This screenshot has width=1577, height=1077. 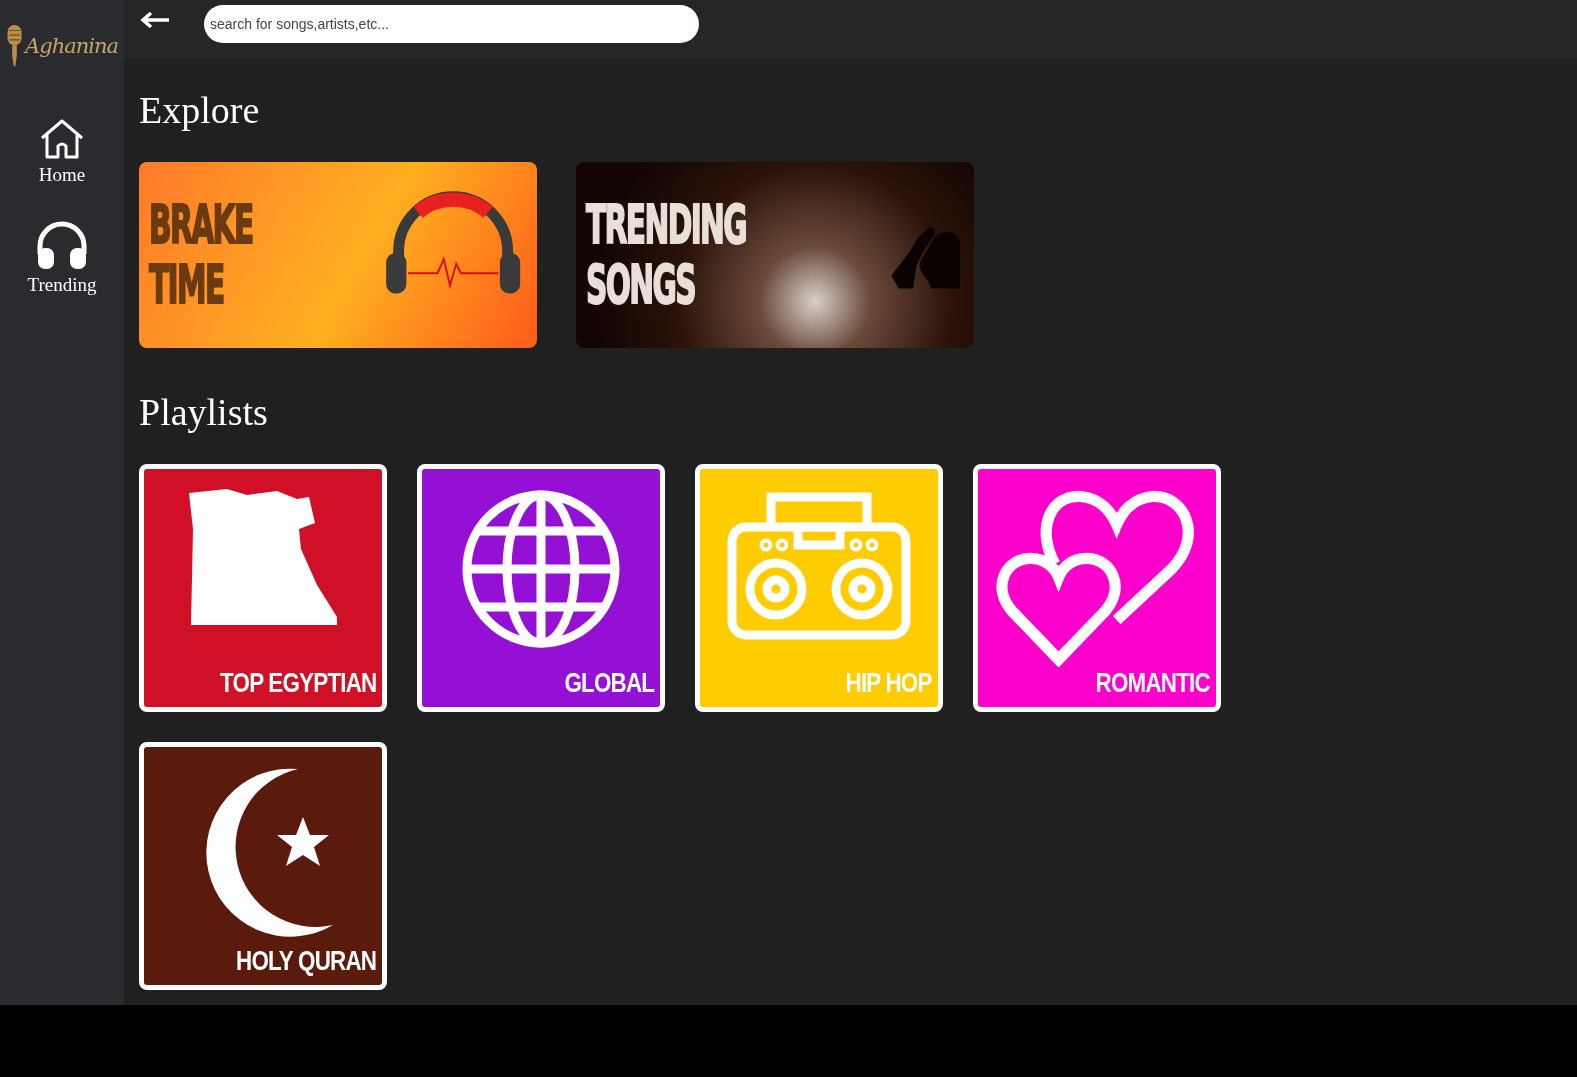 I want to click on back-button, so click(x=155, y=20).